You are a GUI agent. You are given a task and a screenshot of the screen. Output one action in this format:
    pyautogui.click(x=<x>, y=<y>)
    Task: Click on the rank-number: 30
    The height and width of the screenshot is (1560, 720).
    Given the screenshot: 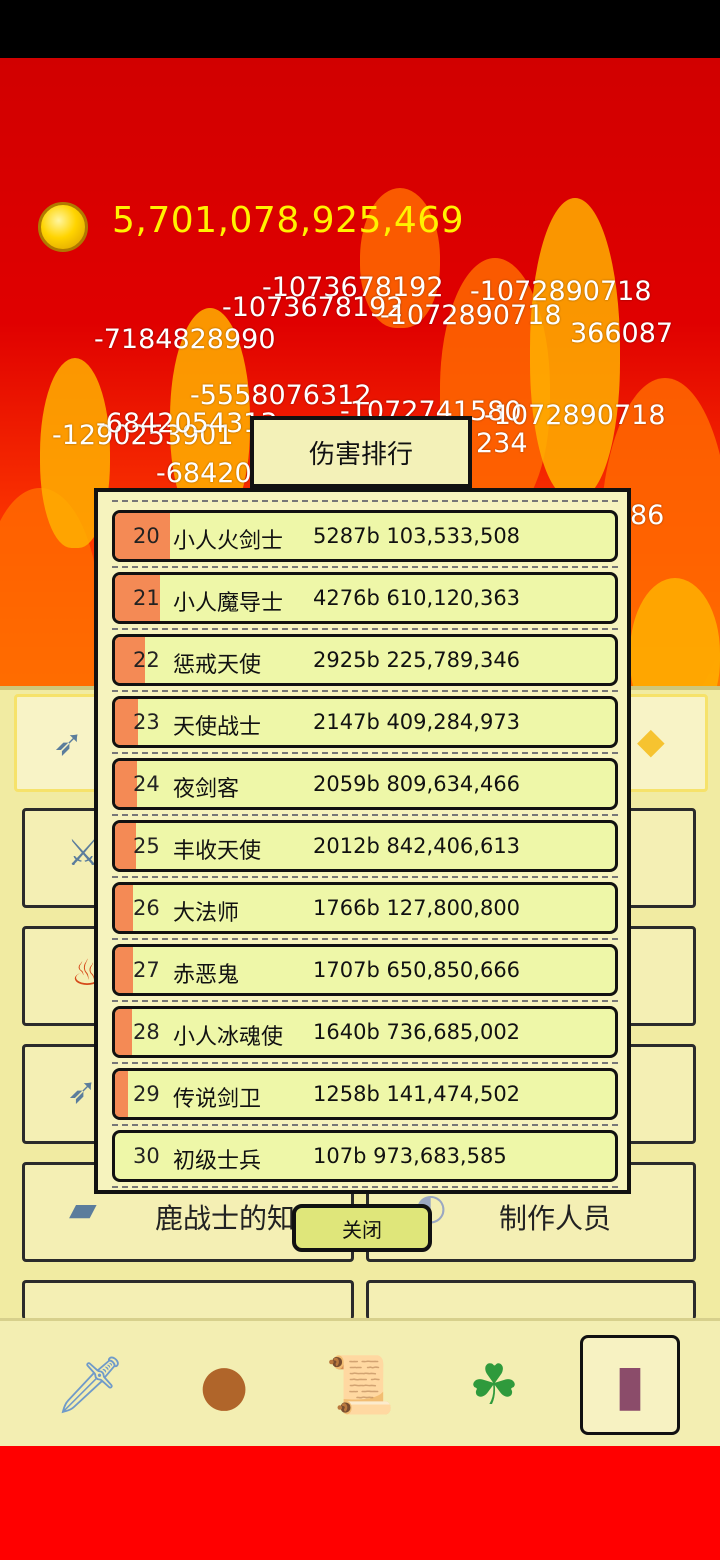 What is the action you would take?
    pyautogui.click(x=146, y=1156)
    